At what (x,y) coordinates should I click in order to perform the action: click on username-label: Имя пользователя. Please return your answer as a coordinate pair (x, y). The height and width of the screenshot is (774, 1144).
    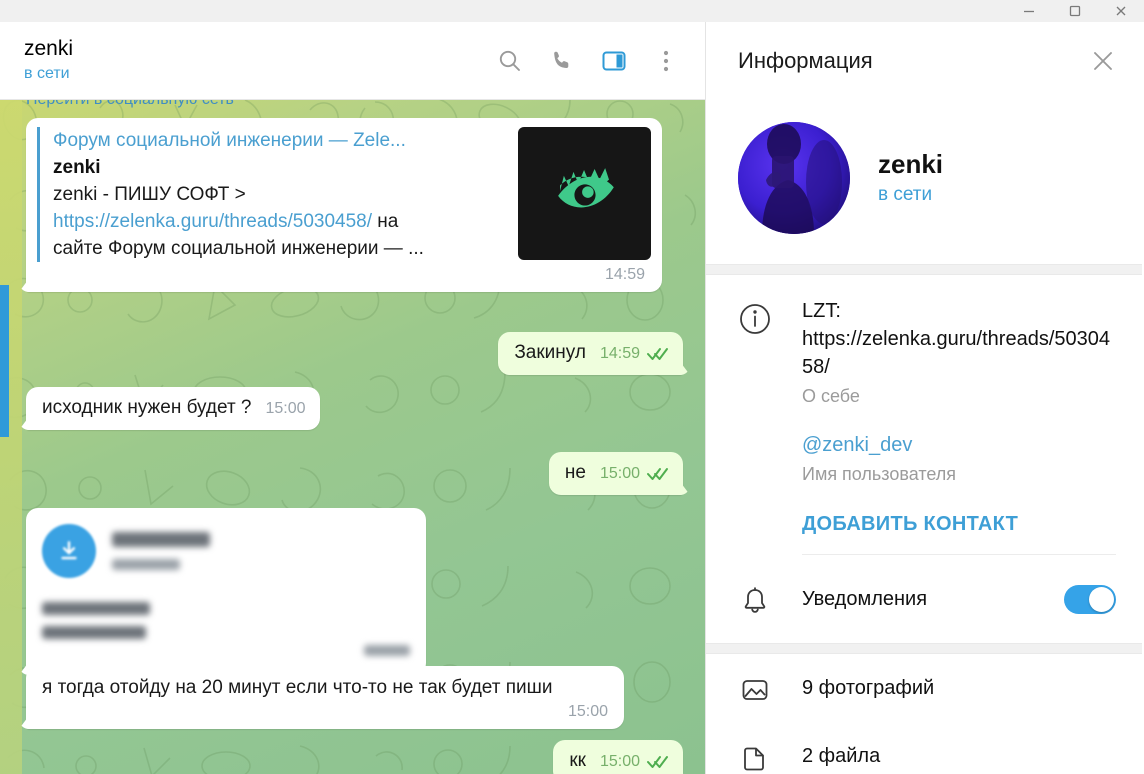
    Looking at the image, I should click on (879, 474).